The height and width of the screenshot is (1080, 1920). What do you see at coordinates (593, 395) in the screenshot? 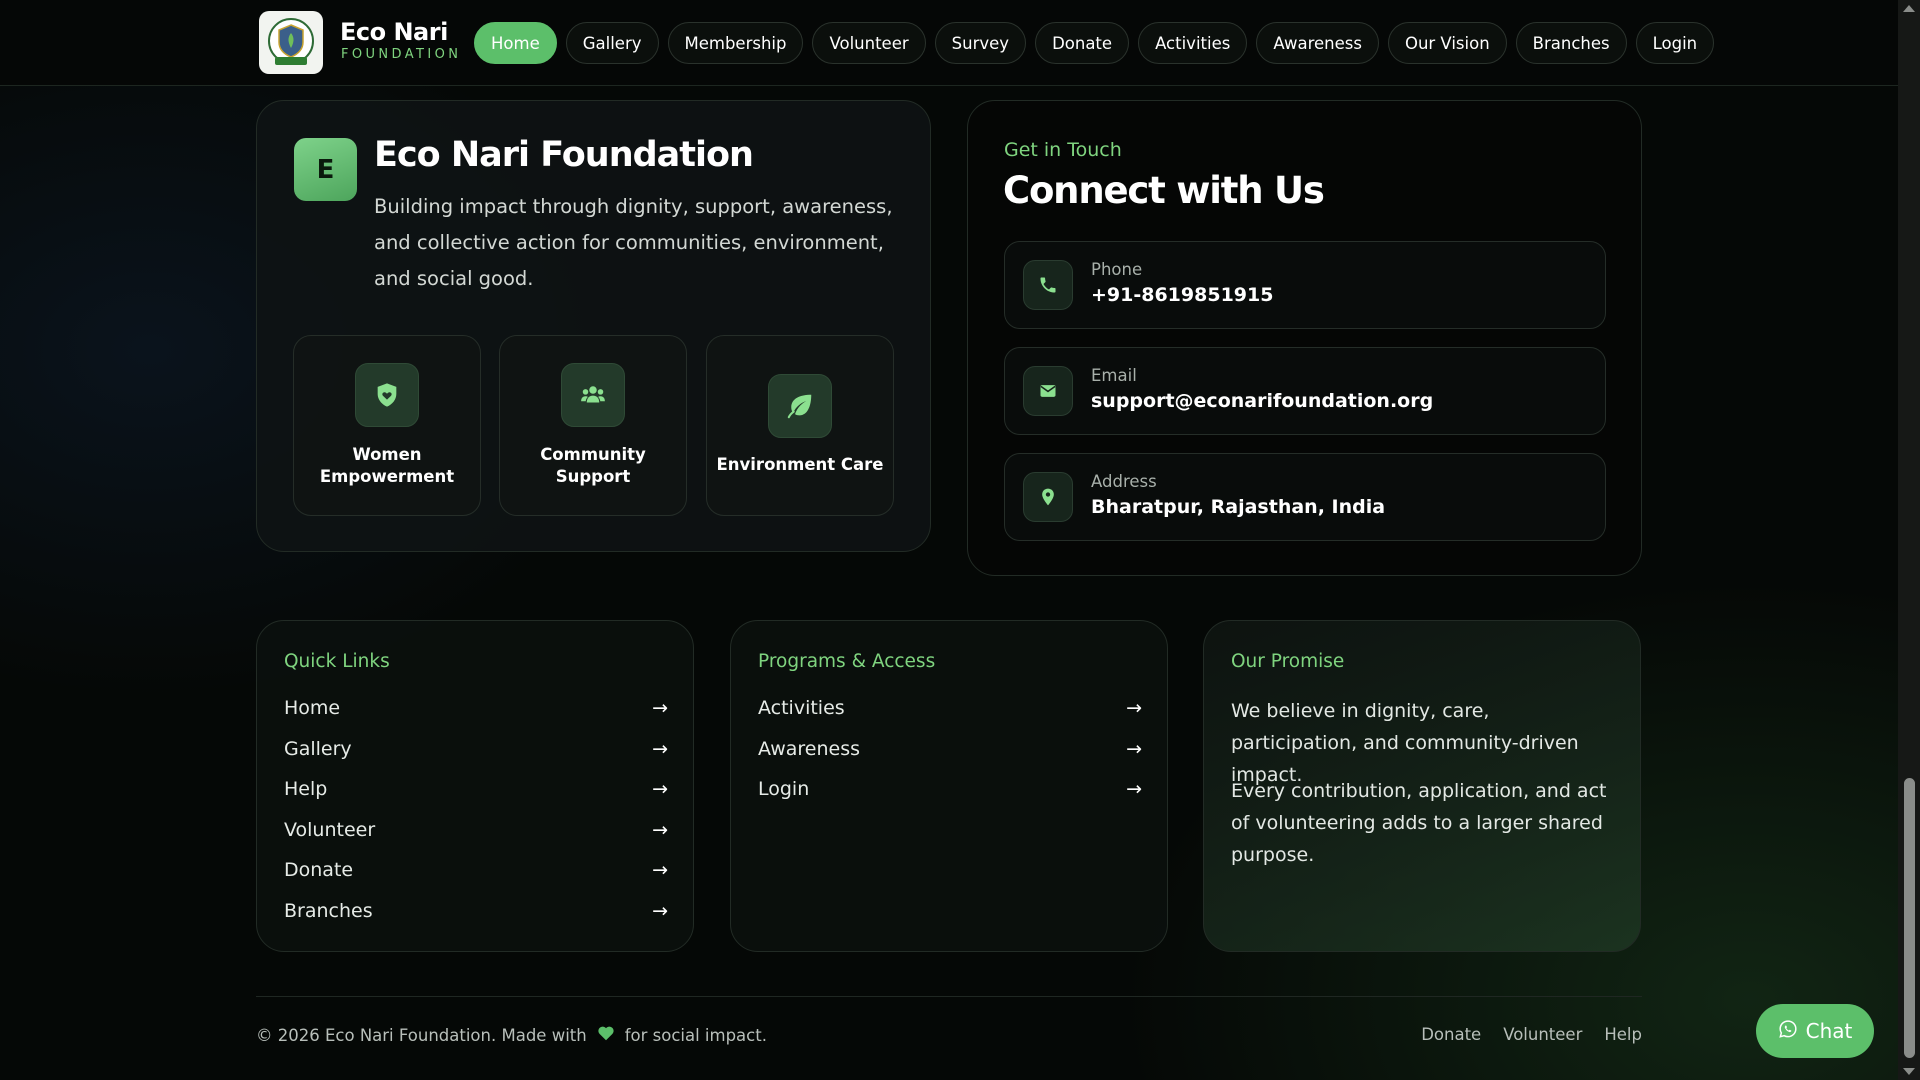
I see `people-icon` at bounding box center [593, 395].